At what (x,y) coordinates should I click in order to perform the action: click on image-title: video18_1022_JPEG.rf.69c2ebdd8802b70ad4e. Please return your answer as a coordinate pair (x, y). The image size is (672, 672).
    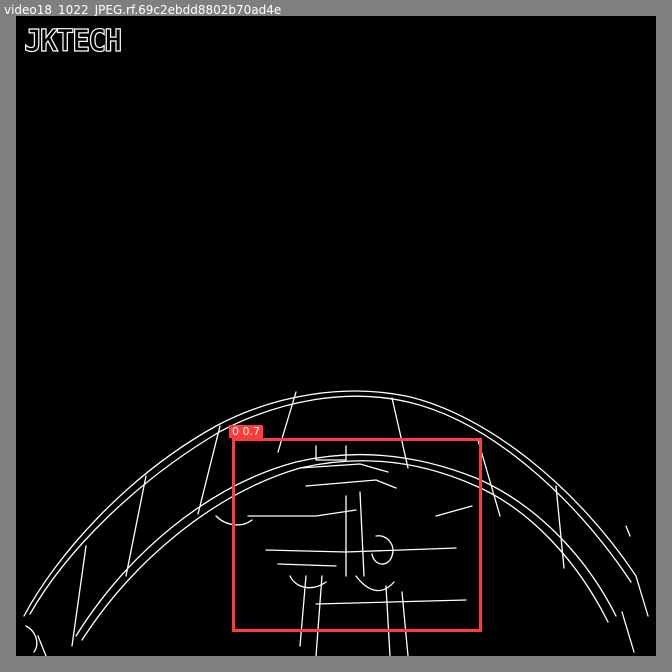
    Looking at the image, I should click on (143, 10).